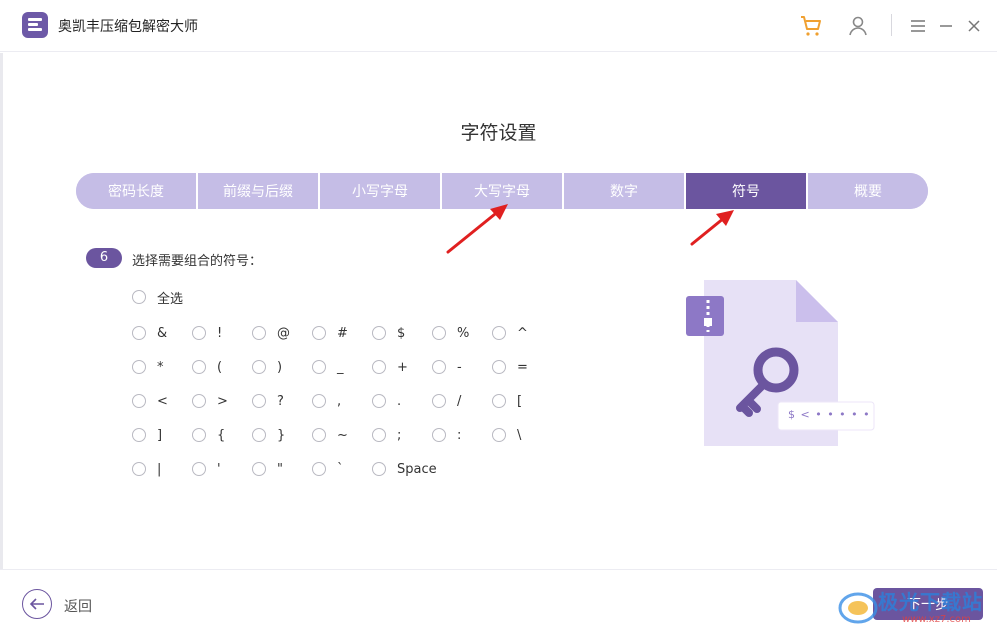 The width and height of the screenshot is (997, 634). I want to click on symbol-option: Space, so click(404, 469).